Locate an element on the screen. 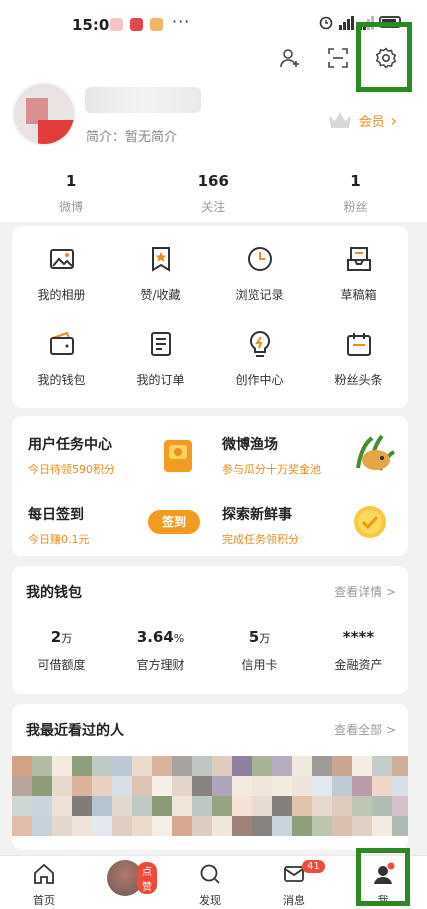 Image resolution: width=427 pixels, height=909 pixels. wallet-unit: % is located at coordinates (179, 638).